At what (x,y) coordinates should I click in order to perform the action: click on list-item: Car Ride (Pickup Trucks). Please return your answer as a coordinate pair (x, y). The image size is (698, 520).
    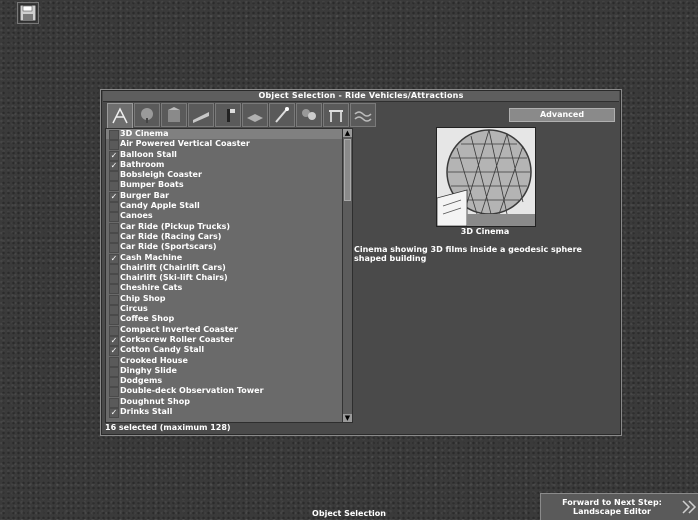
    Looking at the image, I should click on (224, 227).